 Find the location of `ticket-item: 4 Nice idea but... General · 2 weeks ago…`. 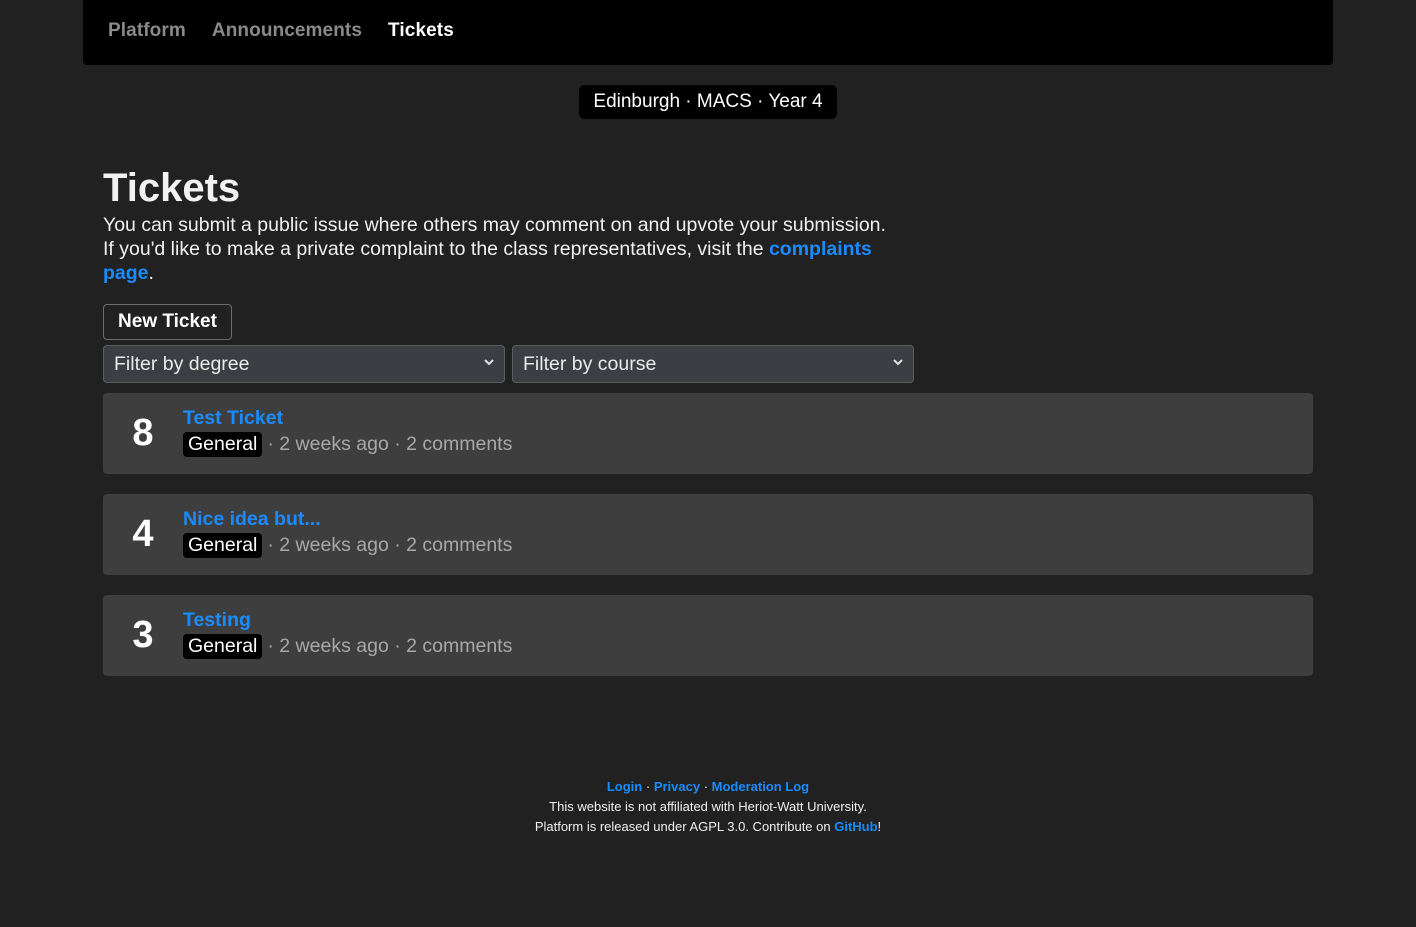

ticket-item: 4 Nice idea but... General · 2 weeks ago… is located at coordinates (708, 534).